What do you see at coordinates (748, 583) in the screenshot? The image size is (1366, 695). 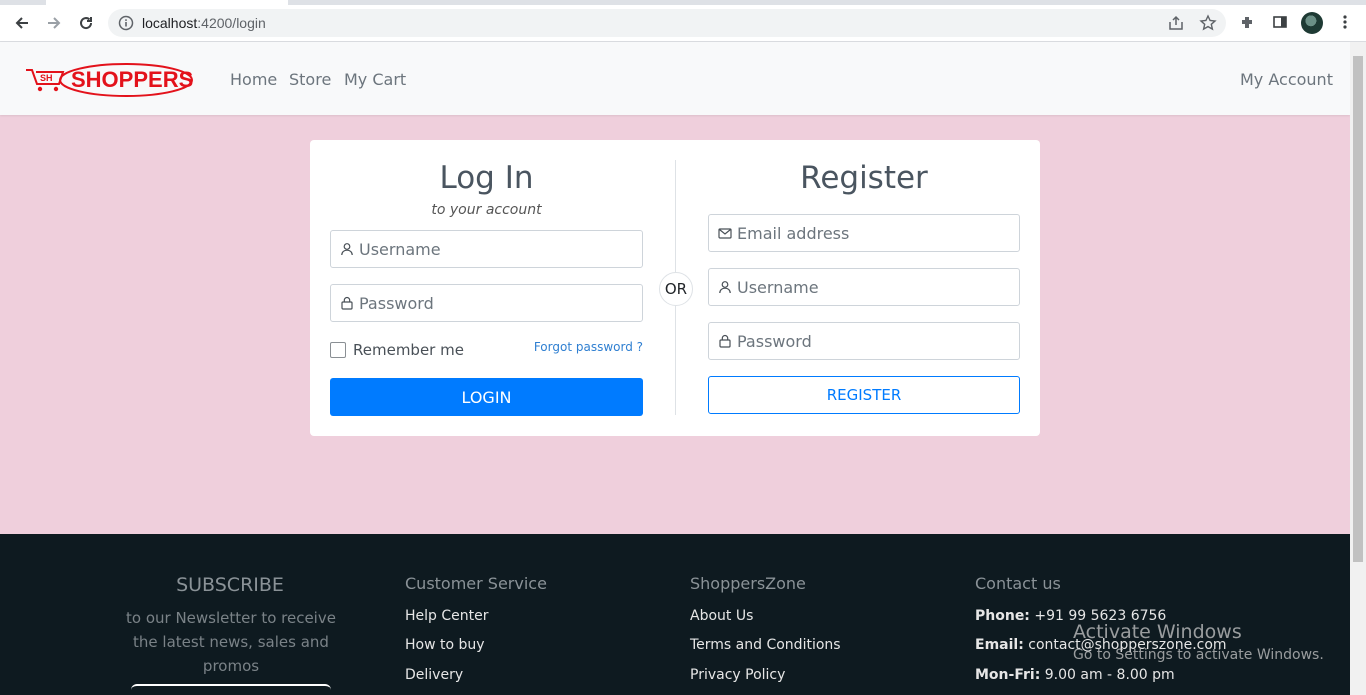 I see `shopperszone-title: ShoppersZone` at bounding box center [748, 583].